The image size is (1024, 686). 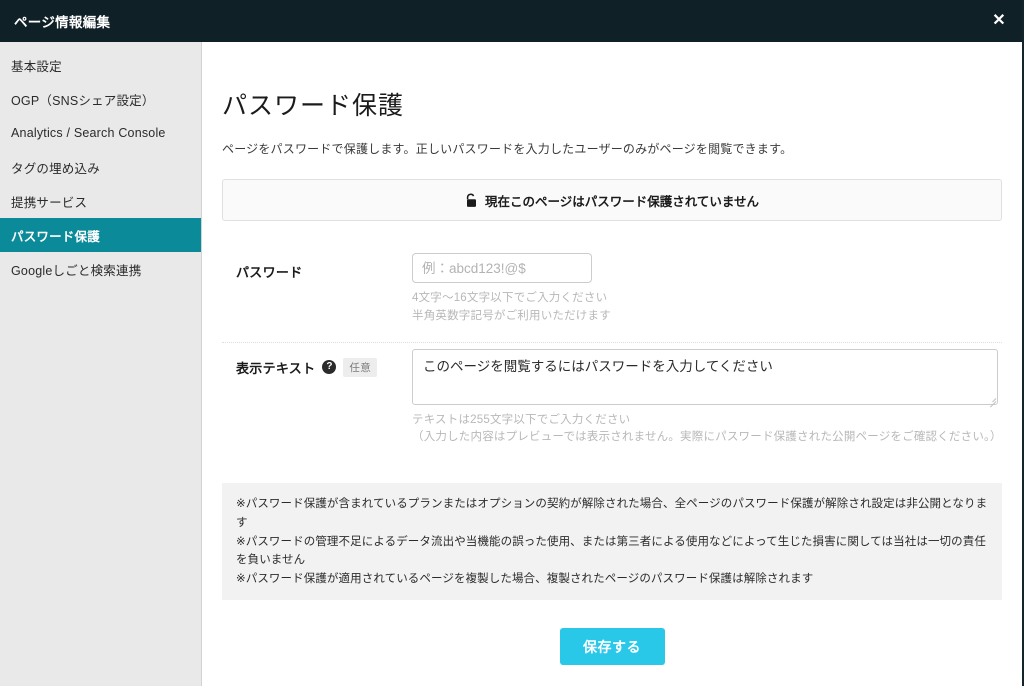 What do you see at coordinates (317, 267) in the screenshot?
I see `password-label-col: パスワード` at bounding box center [317, 267].